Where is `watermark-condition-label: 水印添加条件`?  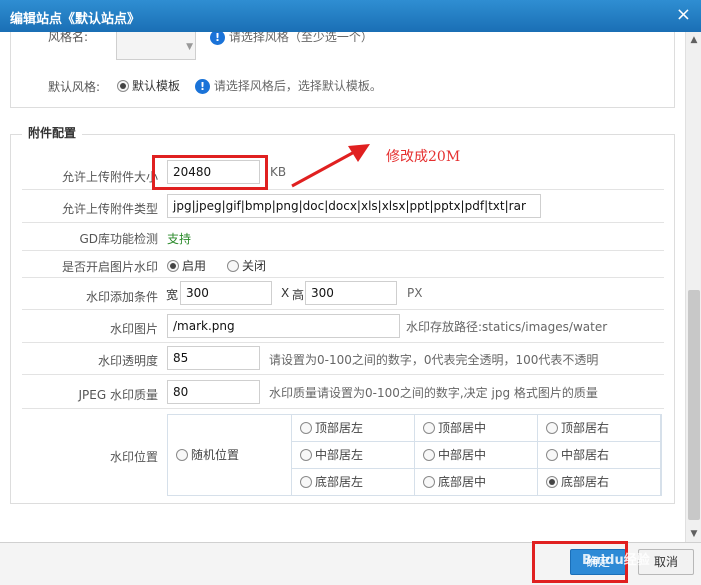 watermark-condition-label: 水印添加条件 is located at coordinates (121, 297).